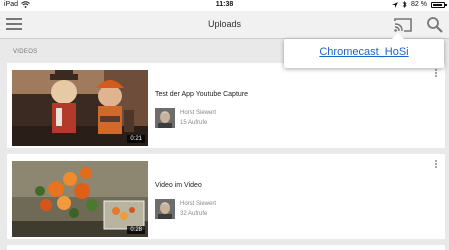  Describe the element at coordinates (178, 185) in the screenshot. I see `video-title: Video im Video` at that location.